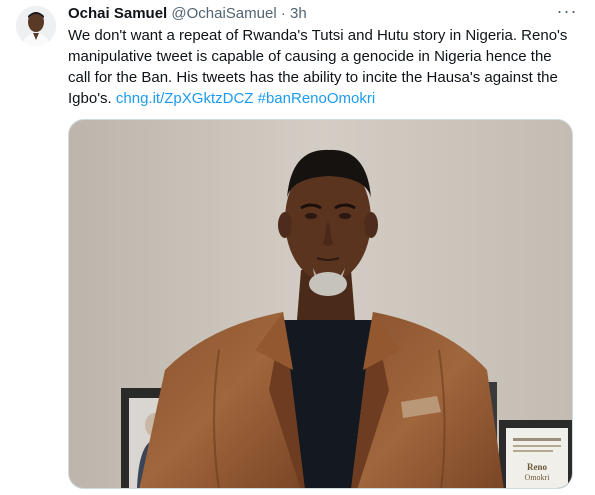  Describe the element at coordinates (117, 13) in the screenshot. I see `author-name: Ochai Samuel` at that location.